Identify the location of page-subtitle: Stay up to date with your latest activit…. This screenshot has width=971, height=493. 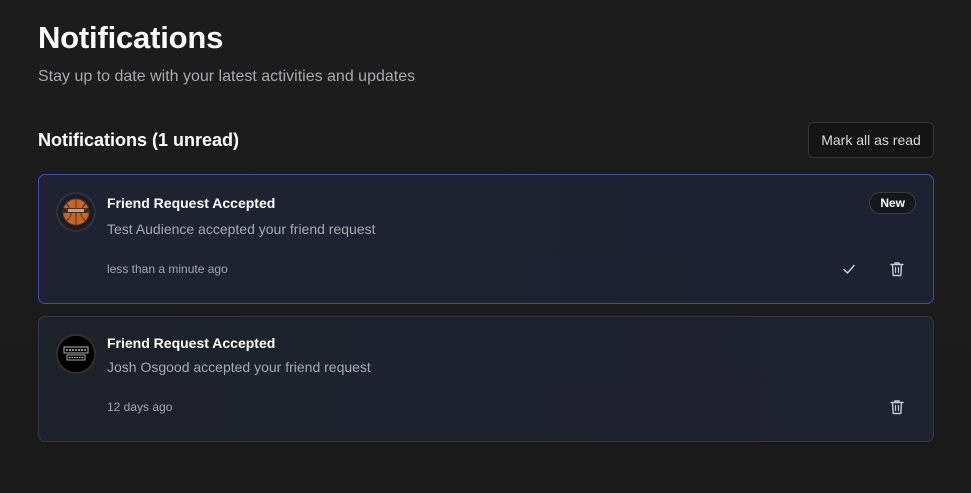
(227, 76).